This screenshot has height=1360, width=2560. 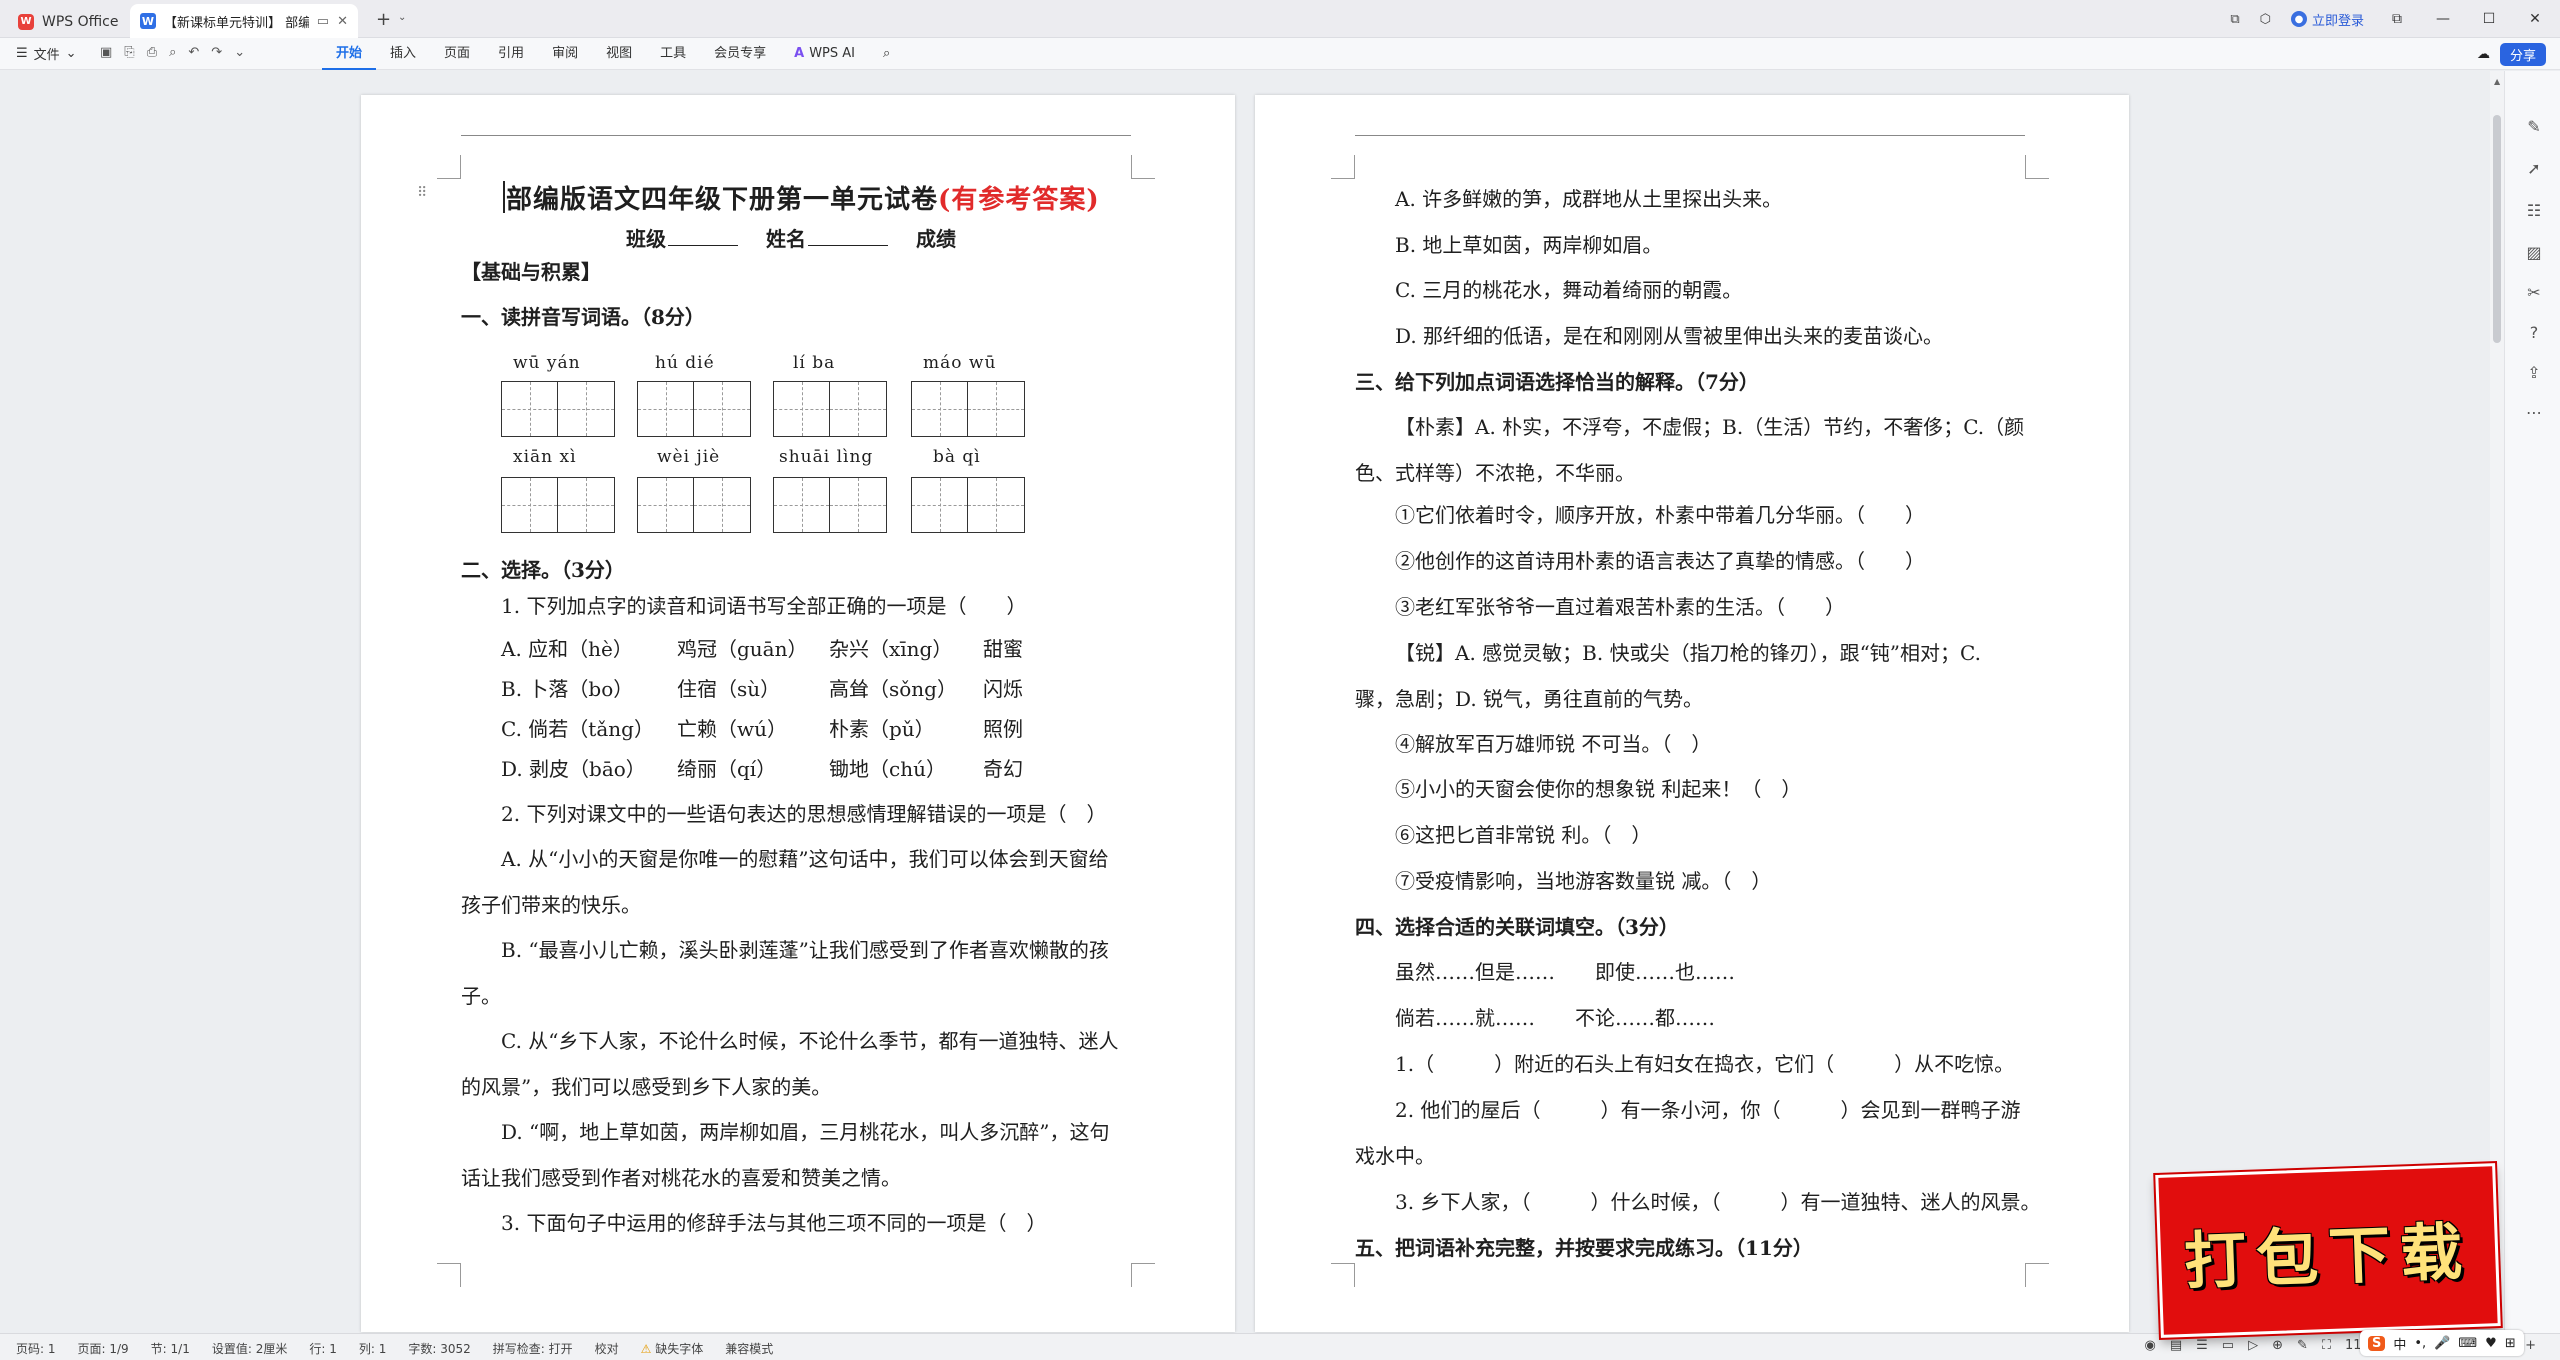 I want to click on q4-heading: 四、选择合适的关联词填空。（3分）, so click(x=1517, y=927).